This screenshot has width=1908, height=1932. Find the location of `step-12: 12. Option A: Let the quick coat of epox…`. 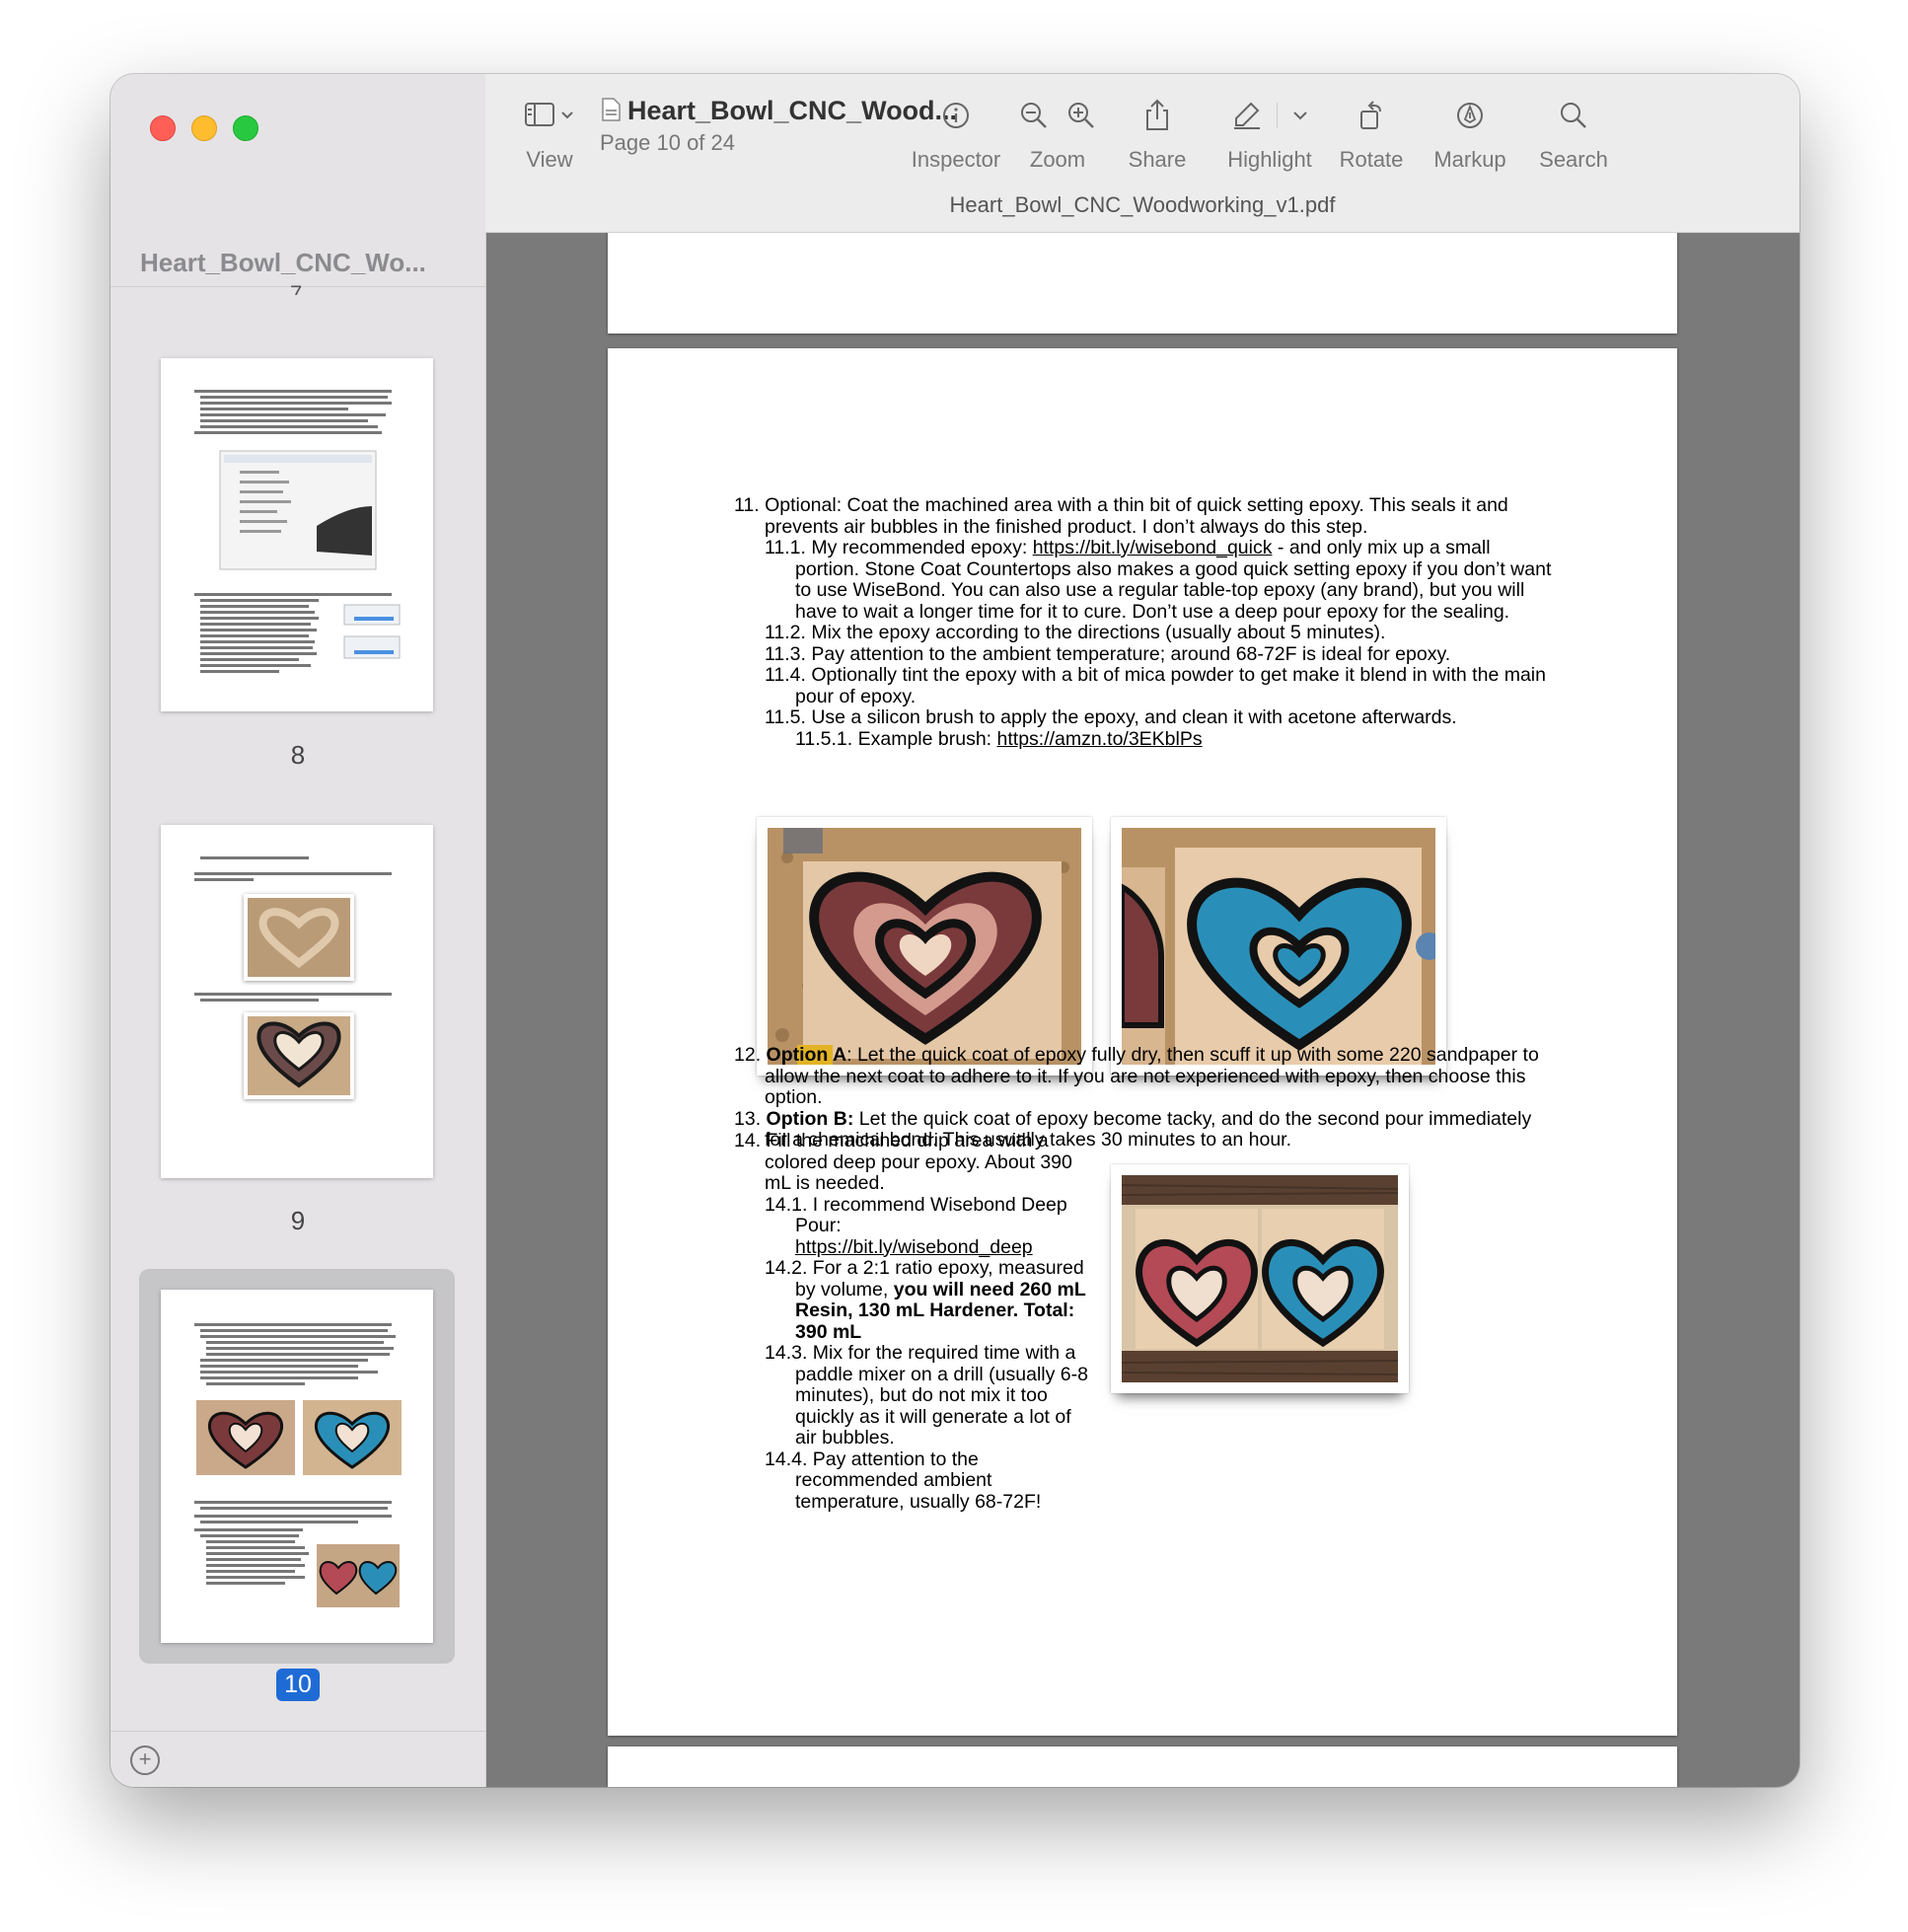

step-12: 12. Option A: Let the quick coat of epox… is located at coordinates (1143, 1076).